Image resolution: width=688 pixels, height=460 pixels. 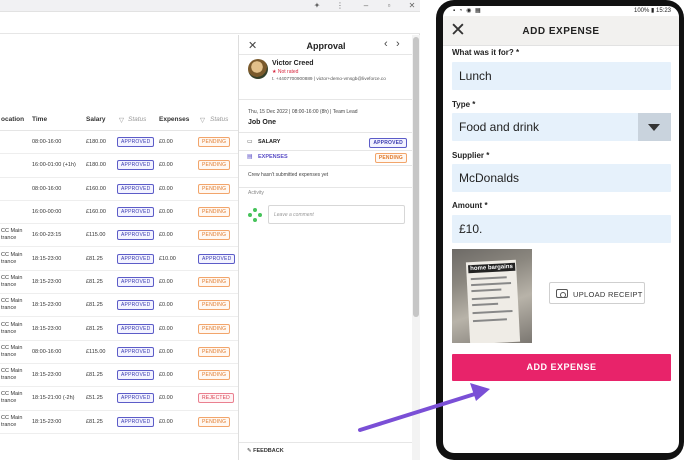 What do you see at coordinates (336, 214) in the screenshot?
I see `comment-input: Leave a comment` at bounding box center [336, 214].